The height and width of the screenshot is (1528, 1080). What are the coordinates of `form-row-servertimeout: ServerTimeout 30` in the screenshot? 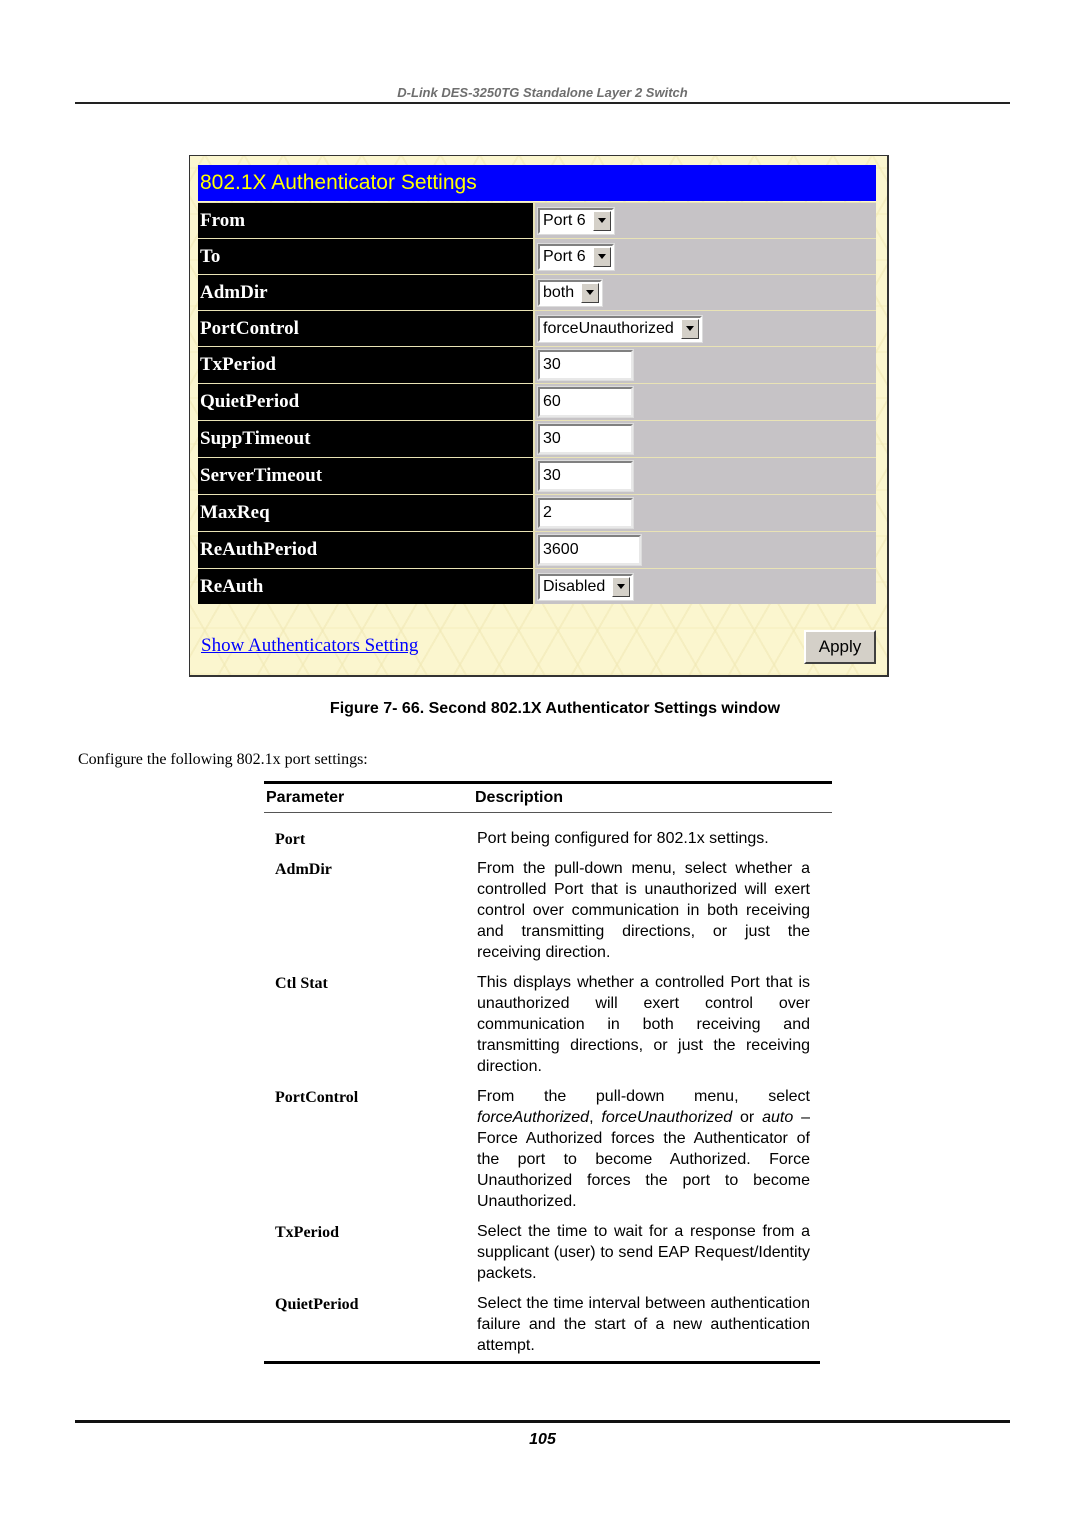 It's located at (537, 475).